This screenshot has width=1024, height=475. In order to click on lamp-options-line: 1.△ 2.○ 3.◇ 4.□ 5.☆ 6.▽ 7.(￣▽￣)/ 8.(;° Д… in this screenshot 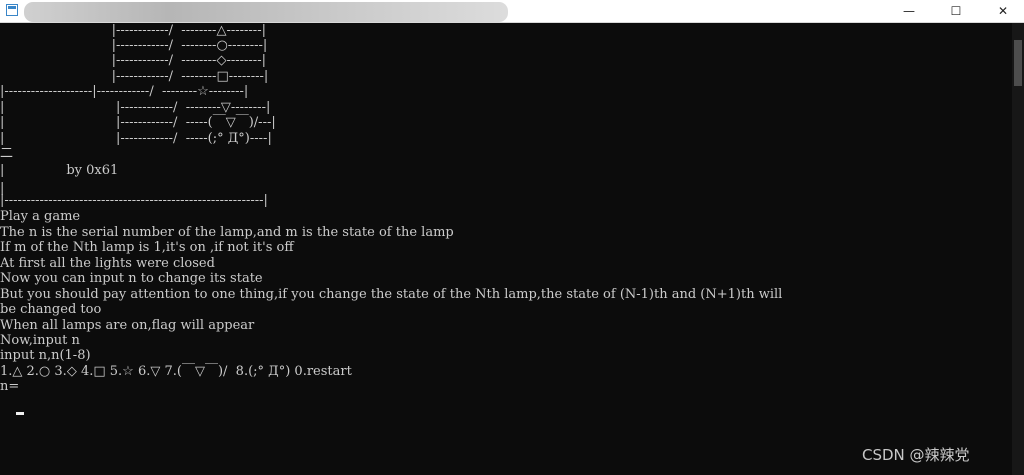, I will do `click(176, 371)`.